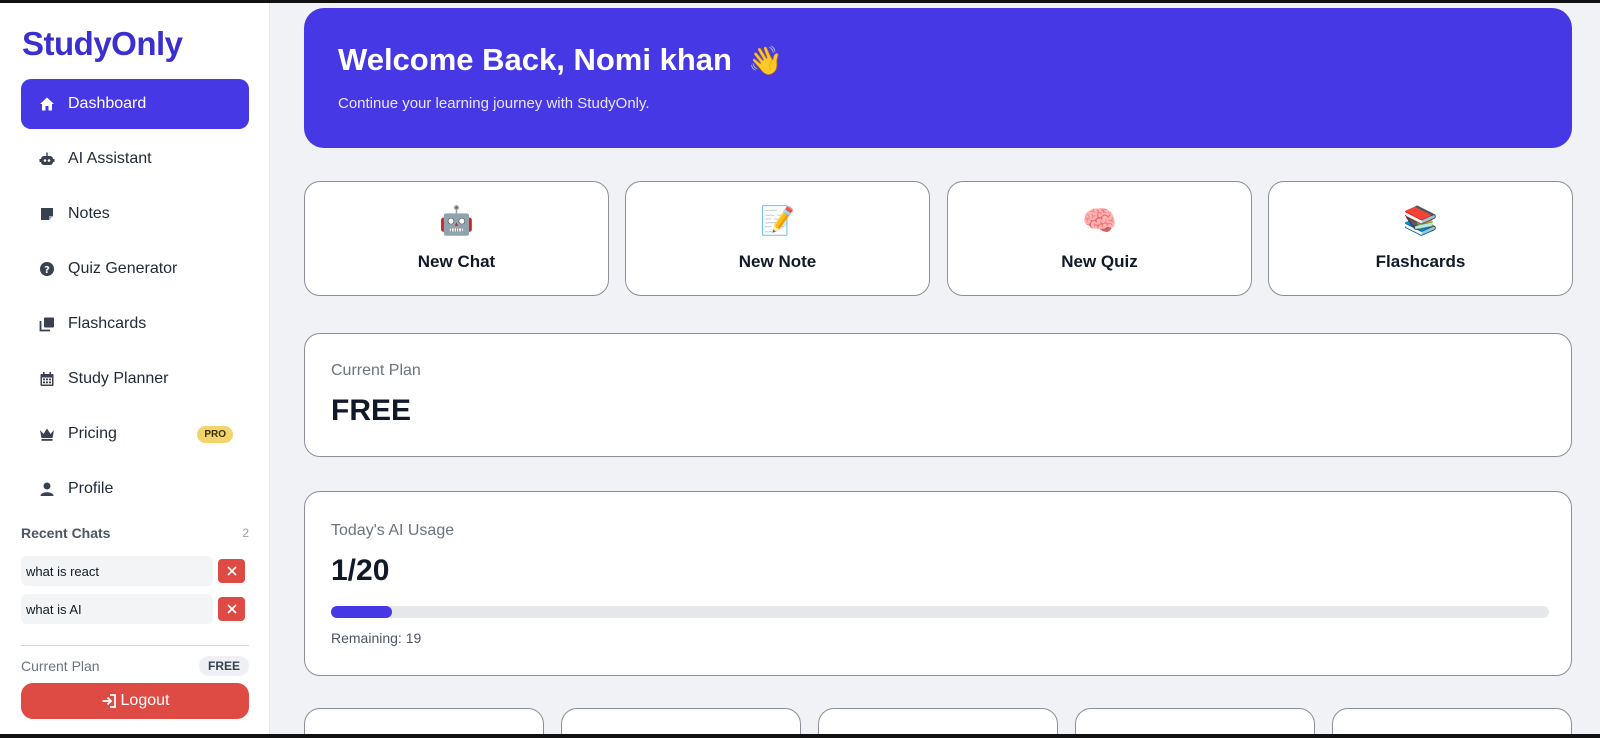  I want to click on crown-icon, so click(47, 434).